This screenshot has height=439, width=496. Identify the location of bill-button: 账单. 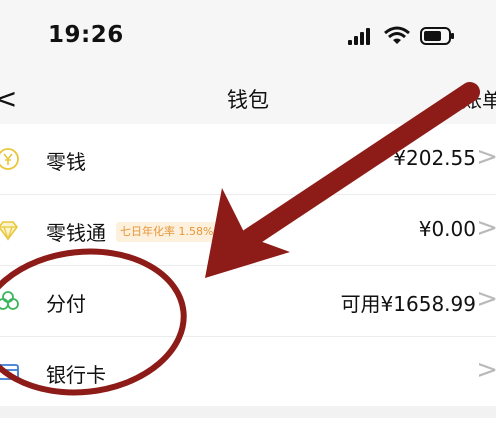
(479, 98).